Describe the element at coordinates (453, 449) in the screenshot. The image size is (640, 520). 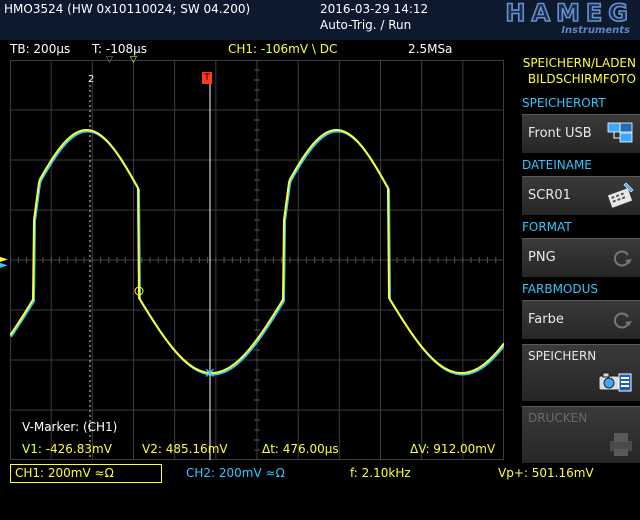
I see `marker-delta-v: ΔV: 912.00mV` at that location.